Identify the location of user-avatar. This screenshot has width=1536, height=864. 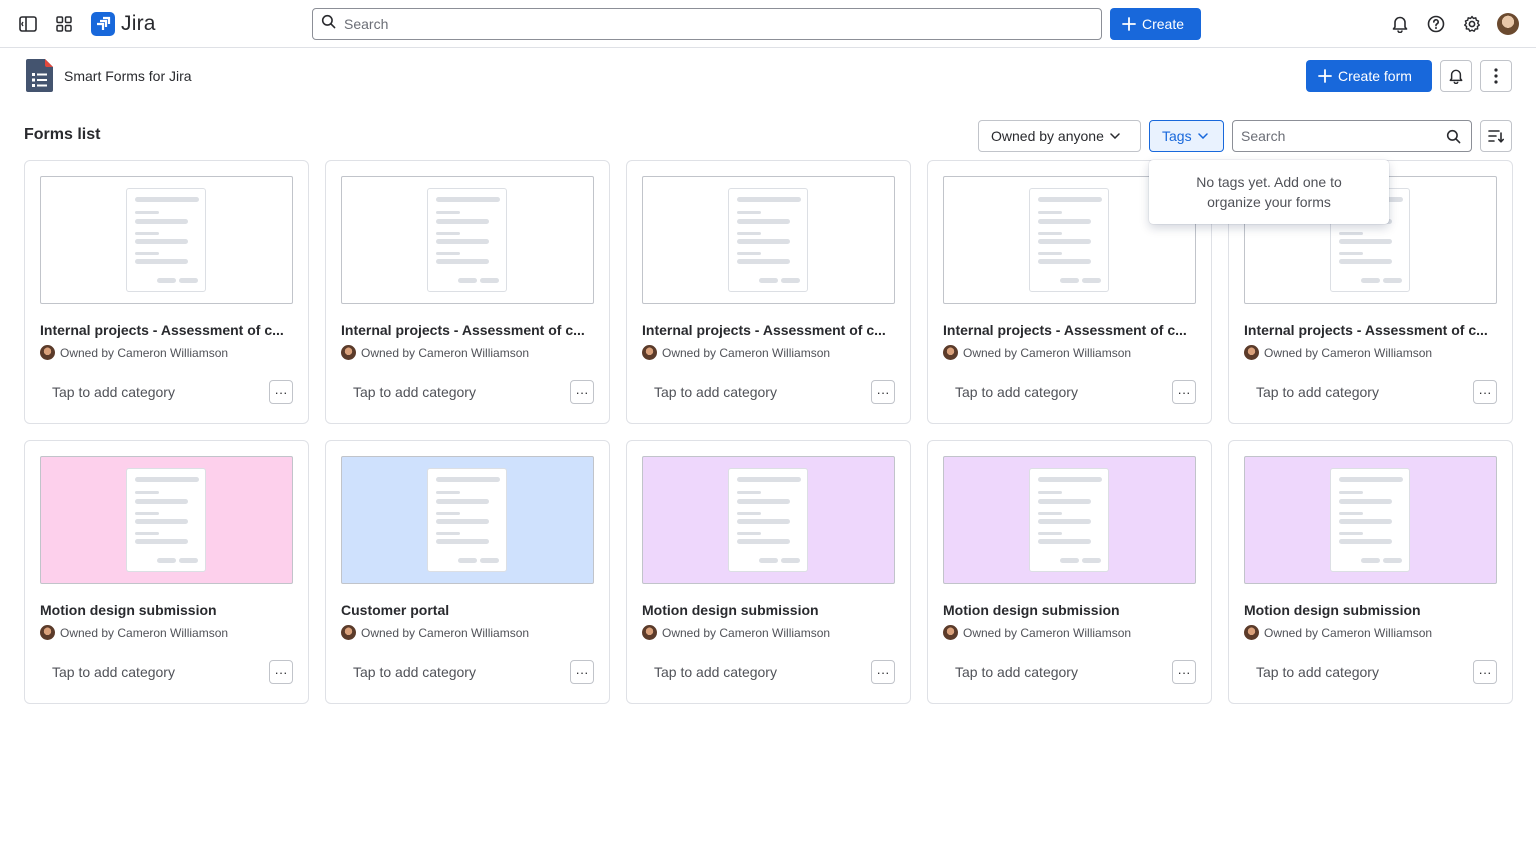
(1508, 24).